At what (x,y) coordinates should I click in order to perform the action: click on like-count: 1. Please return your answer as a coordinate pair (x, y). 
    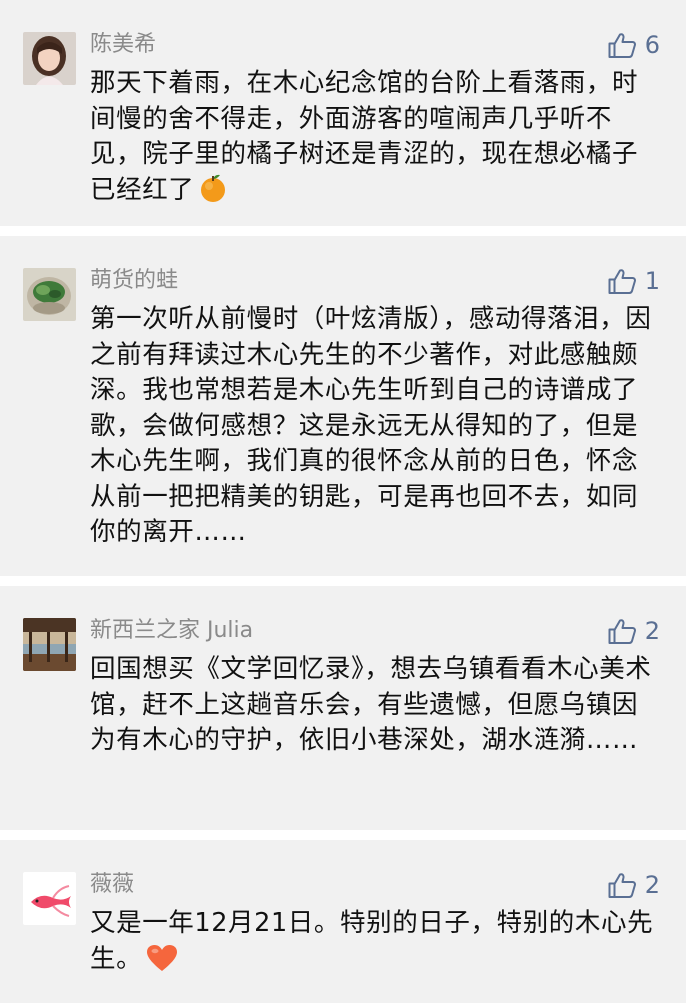
    Looking at the image, I should click on (652, 281).